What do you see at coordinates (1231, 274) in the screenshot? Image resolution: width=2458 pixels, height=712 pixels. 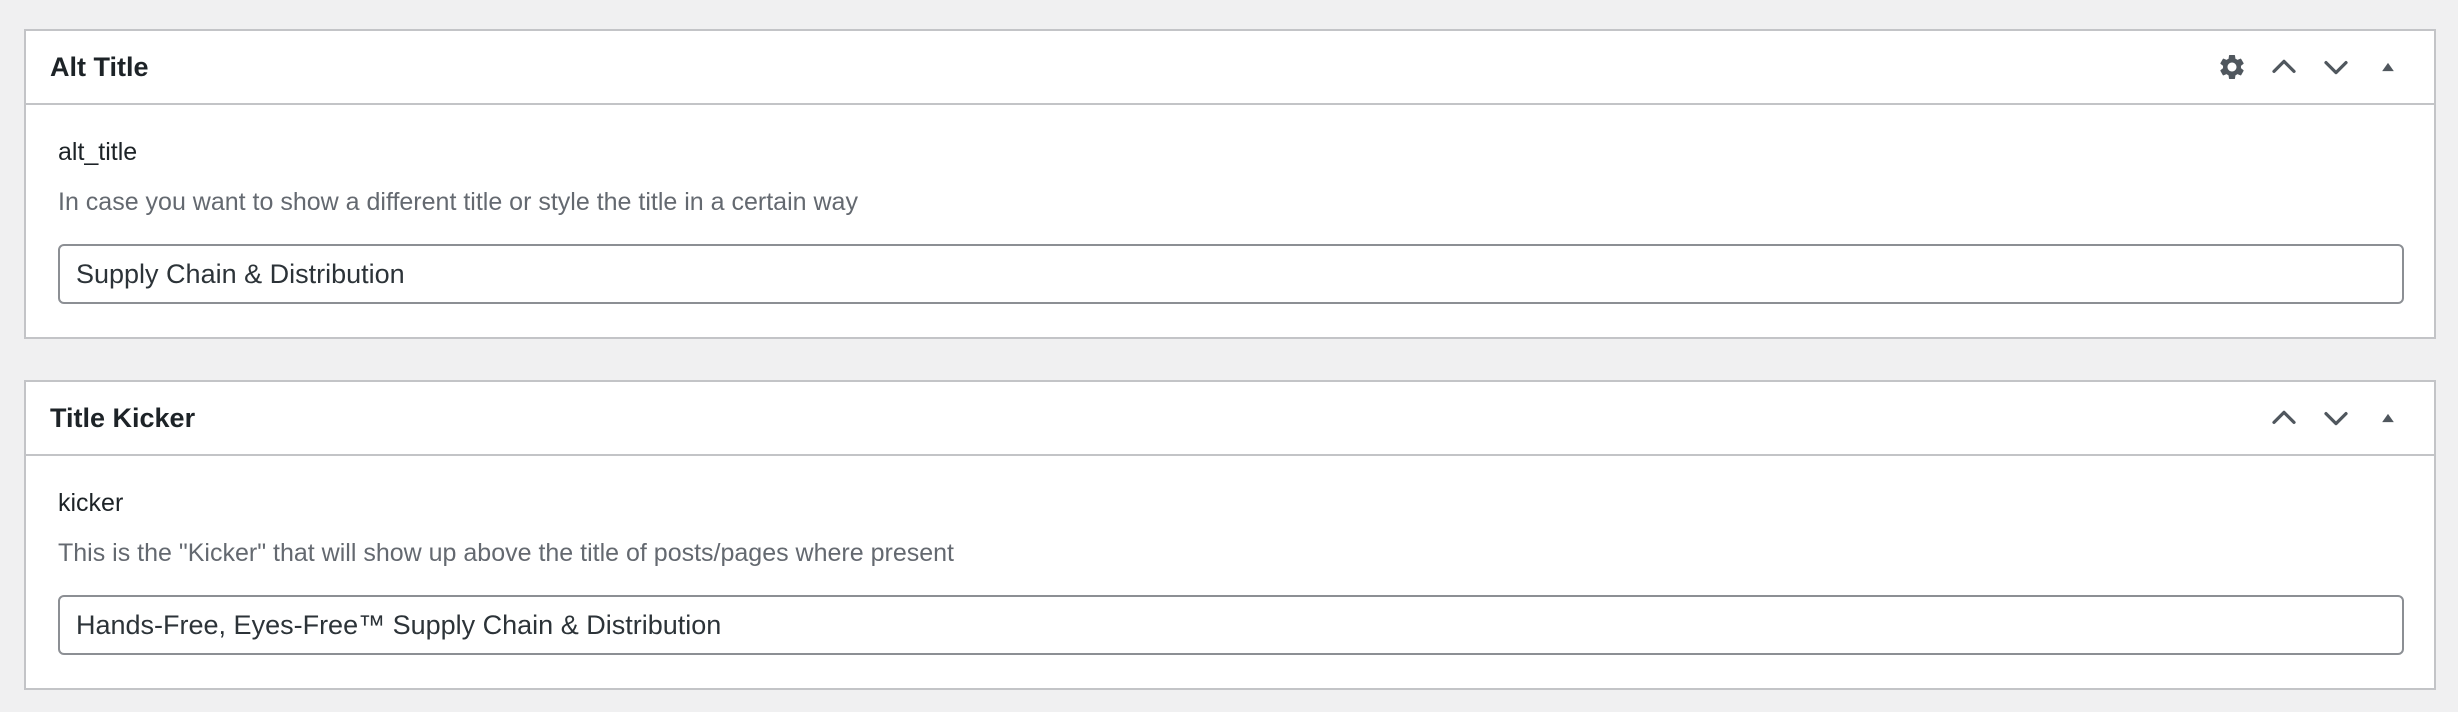 I see `alt-title-input` at bounding box center [1231, 274].